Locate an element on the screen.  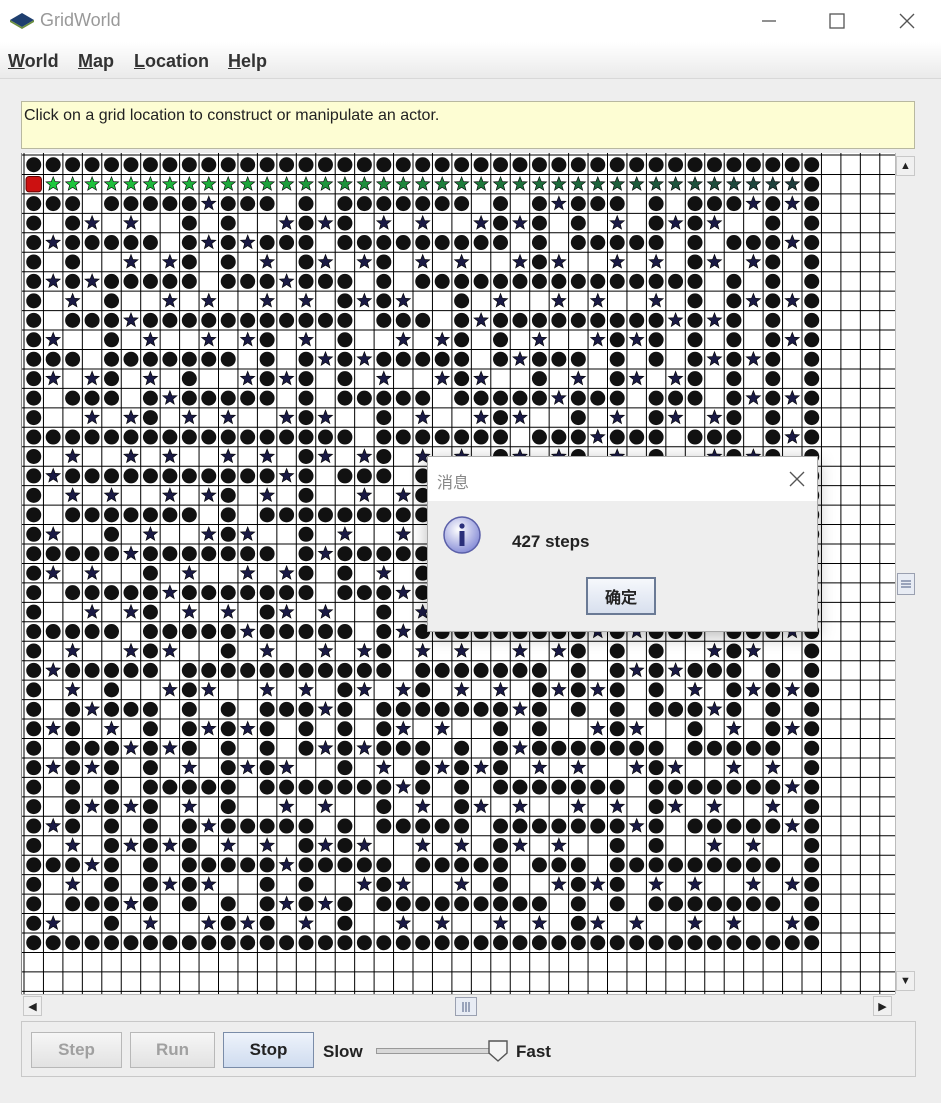
ok-button: 确定 is located at coordinates (621, 596).